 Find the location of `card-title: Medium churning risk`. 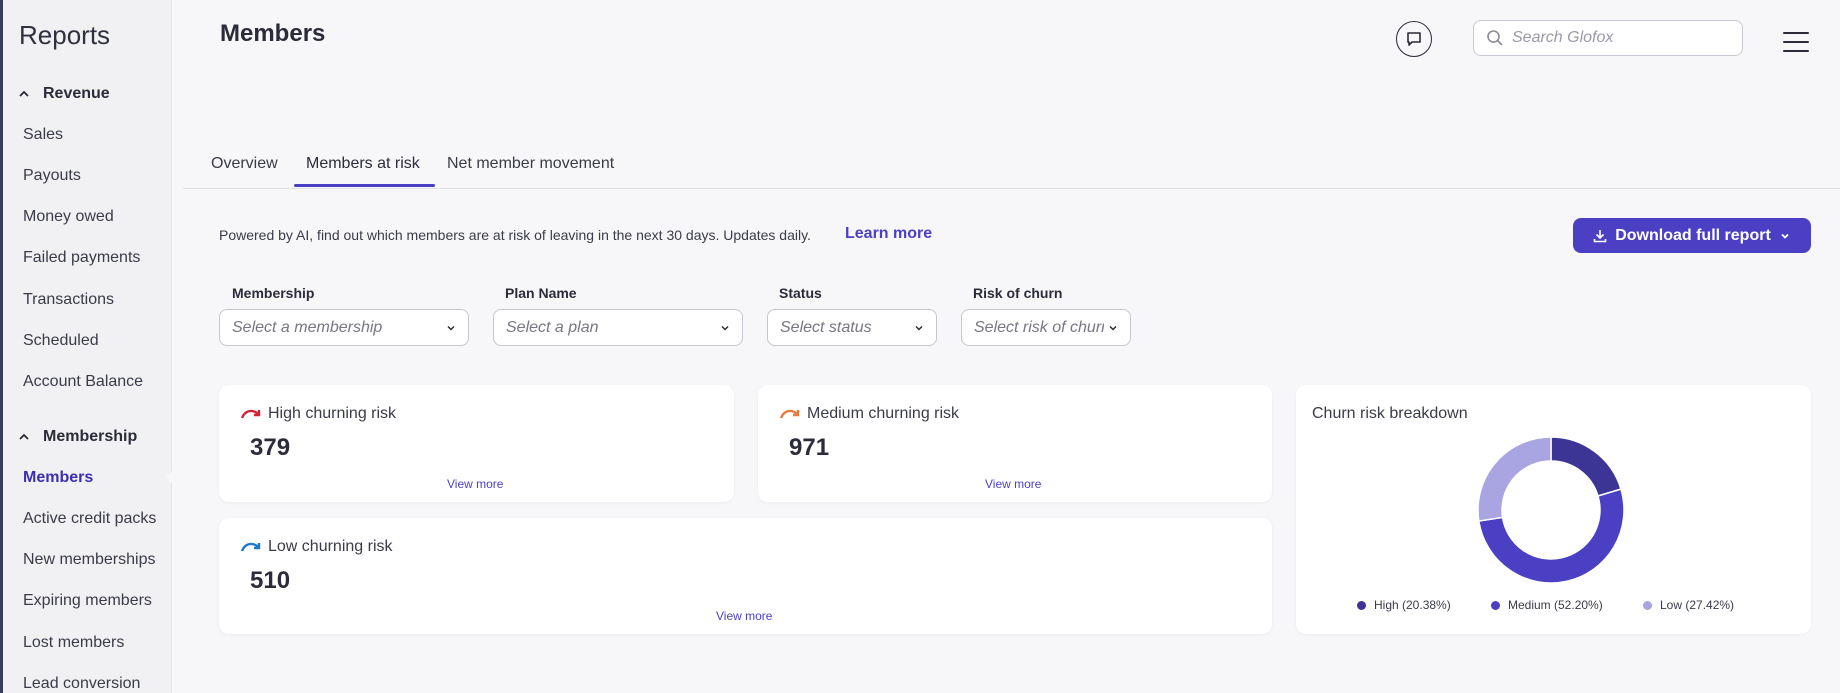

card-title: Medium churning risk is located at coordinates (869, 414).